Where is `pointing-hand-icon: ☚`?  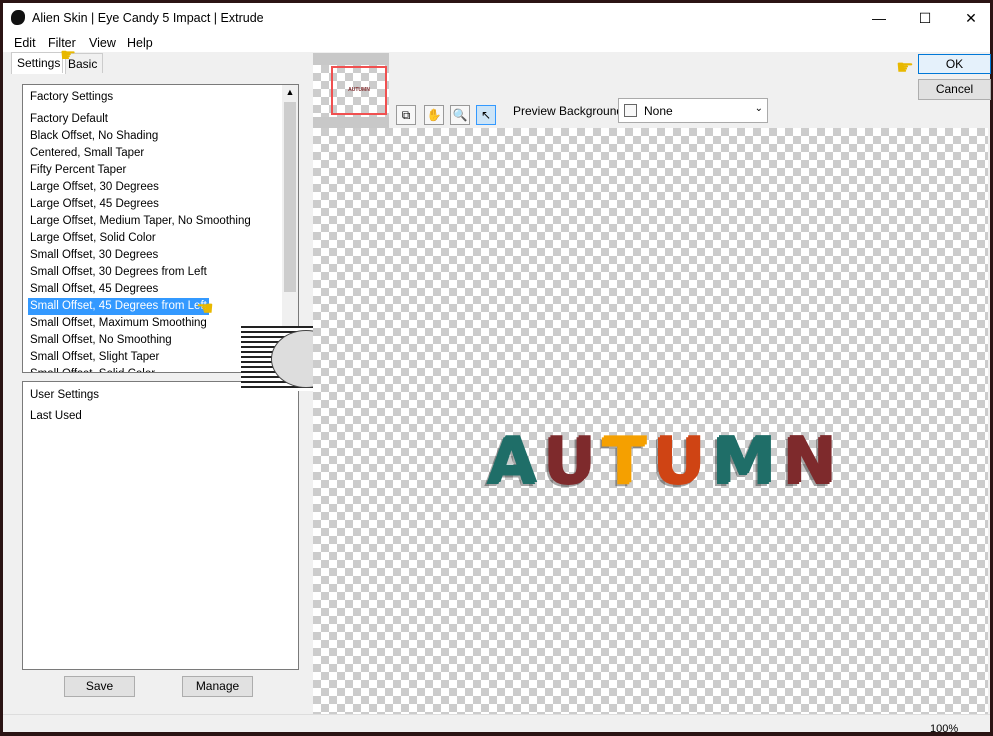
pointing-hand-icon: ☚ is located at coordinates (205, 309).